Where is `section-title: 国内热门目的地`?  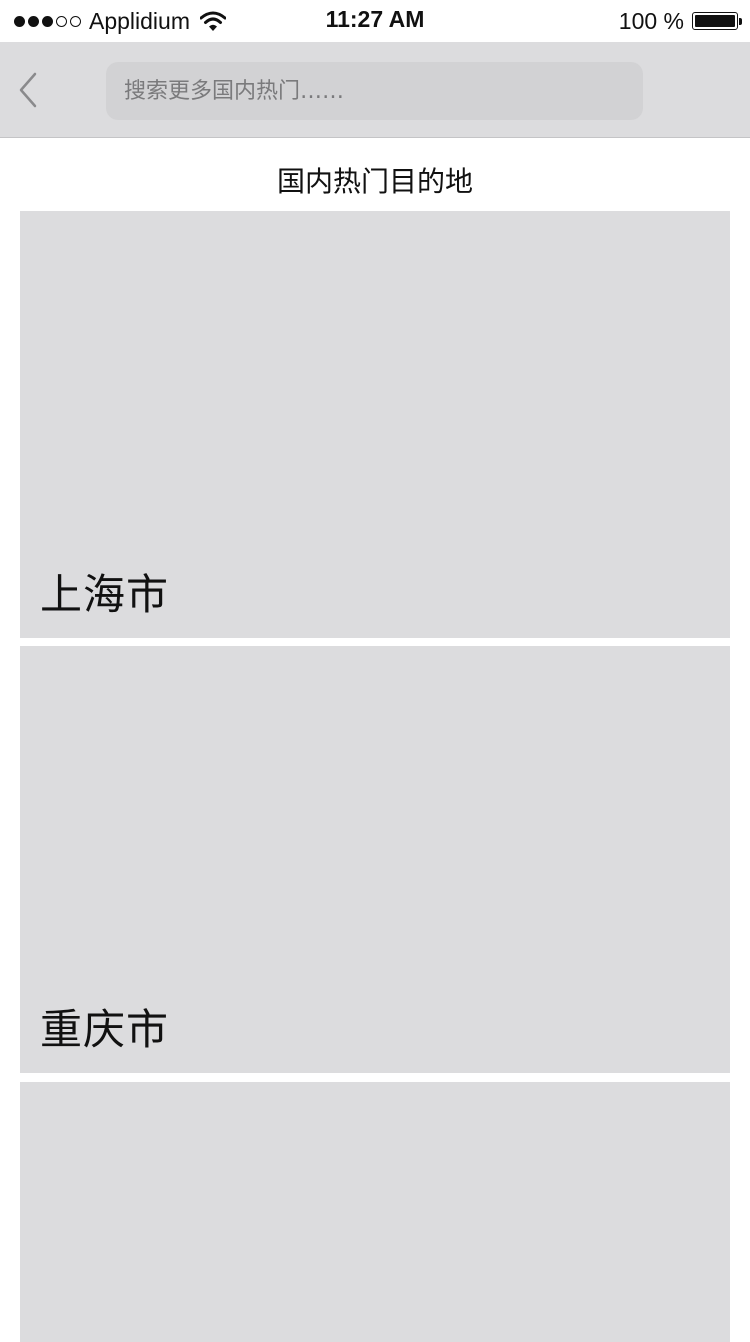
section-title: 国内热门目的地 is located at coordinates (374, 181).